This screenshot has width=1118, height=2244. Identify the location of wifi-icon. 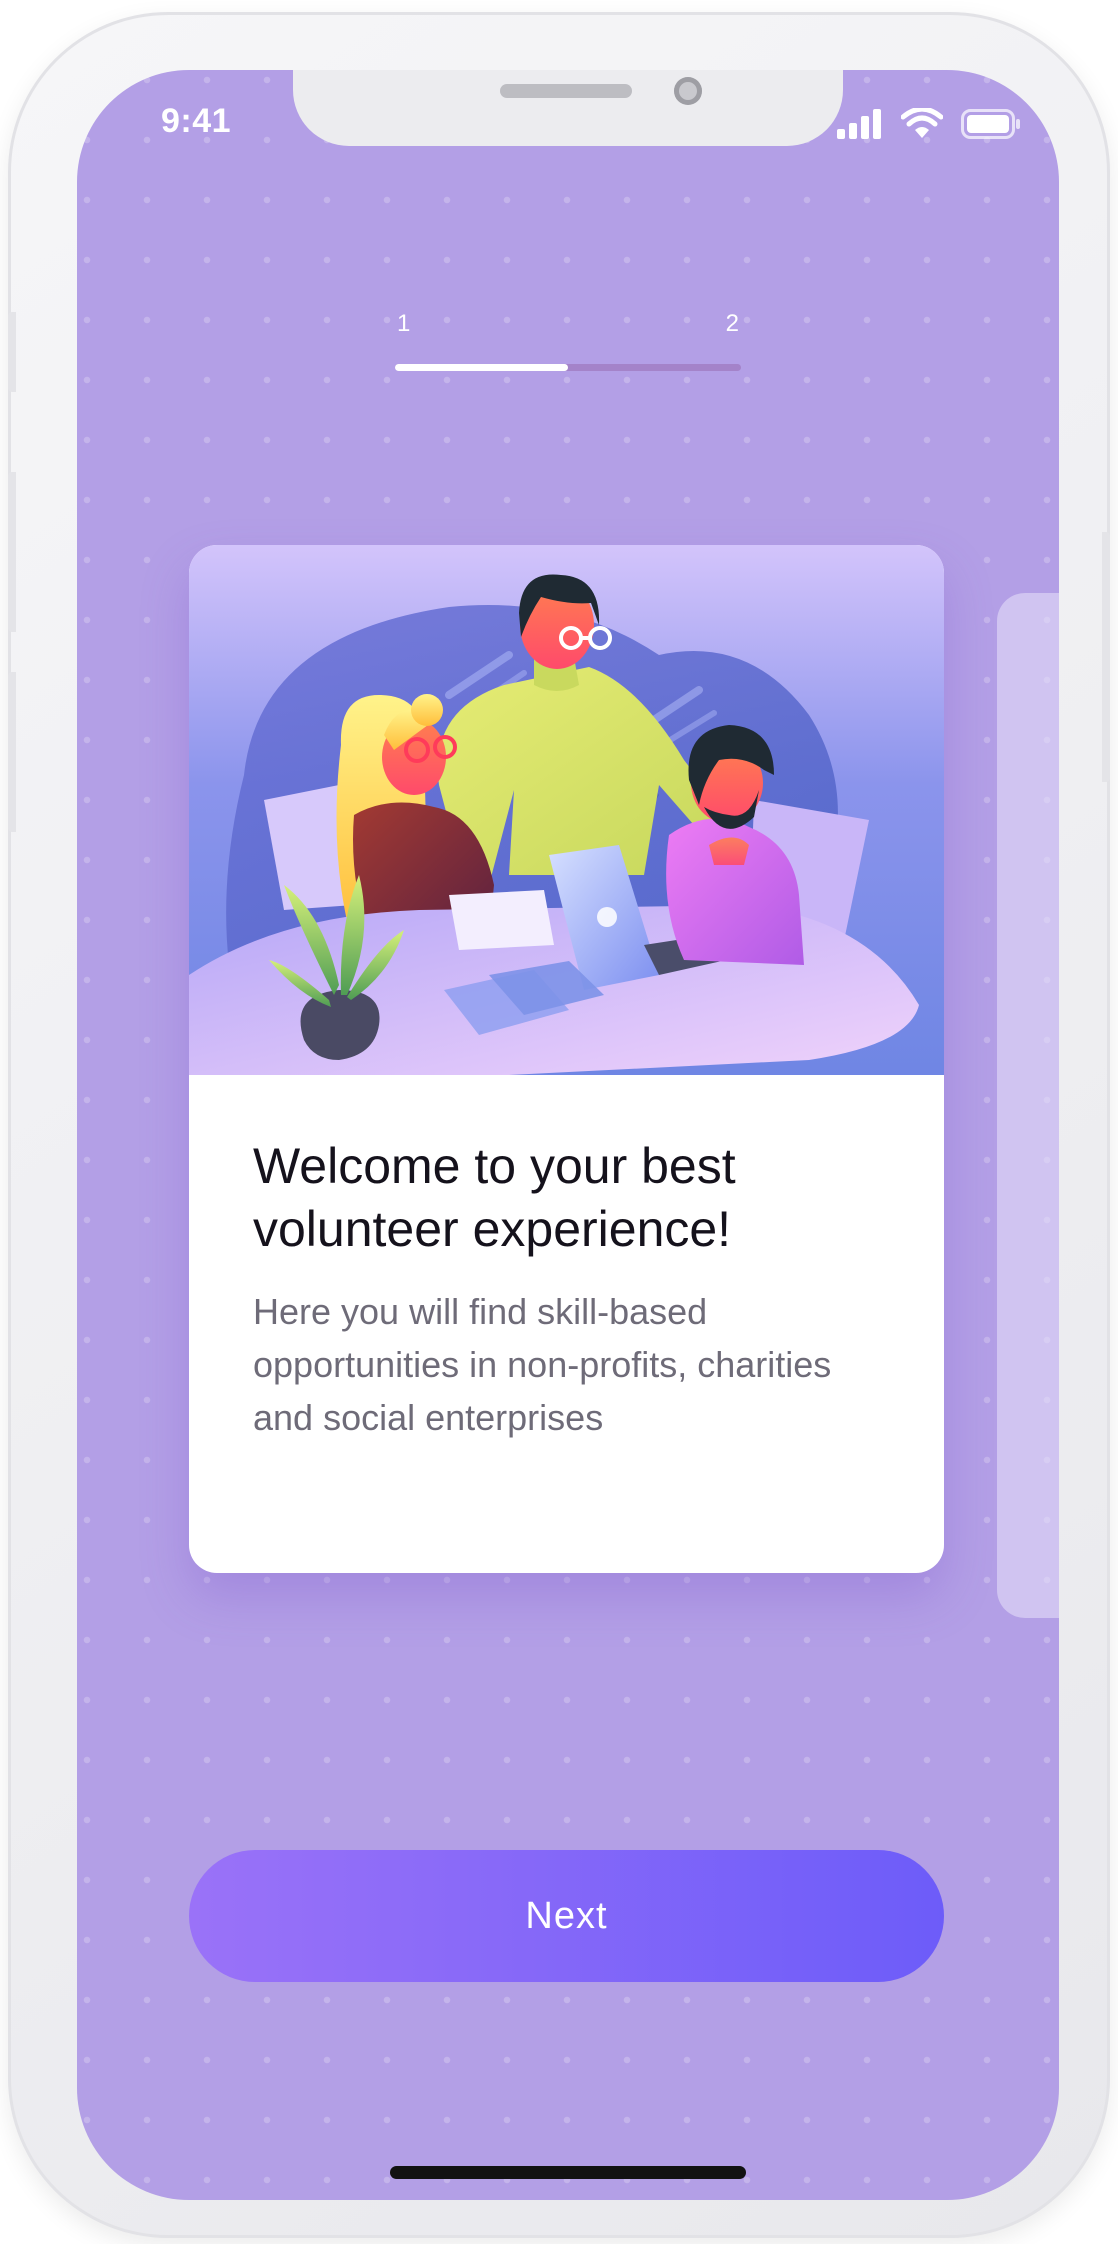
(922, 123).